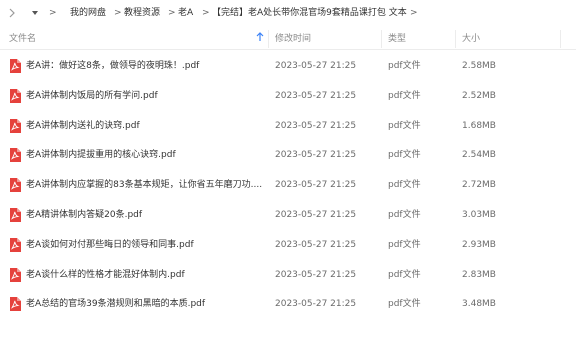 Image resolution: width=576 pixels, height=356 pixels. I want to click on file-name: 老A讲体制内饭局的所有学问.pdf, so click(146, 96).